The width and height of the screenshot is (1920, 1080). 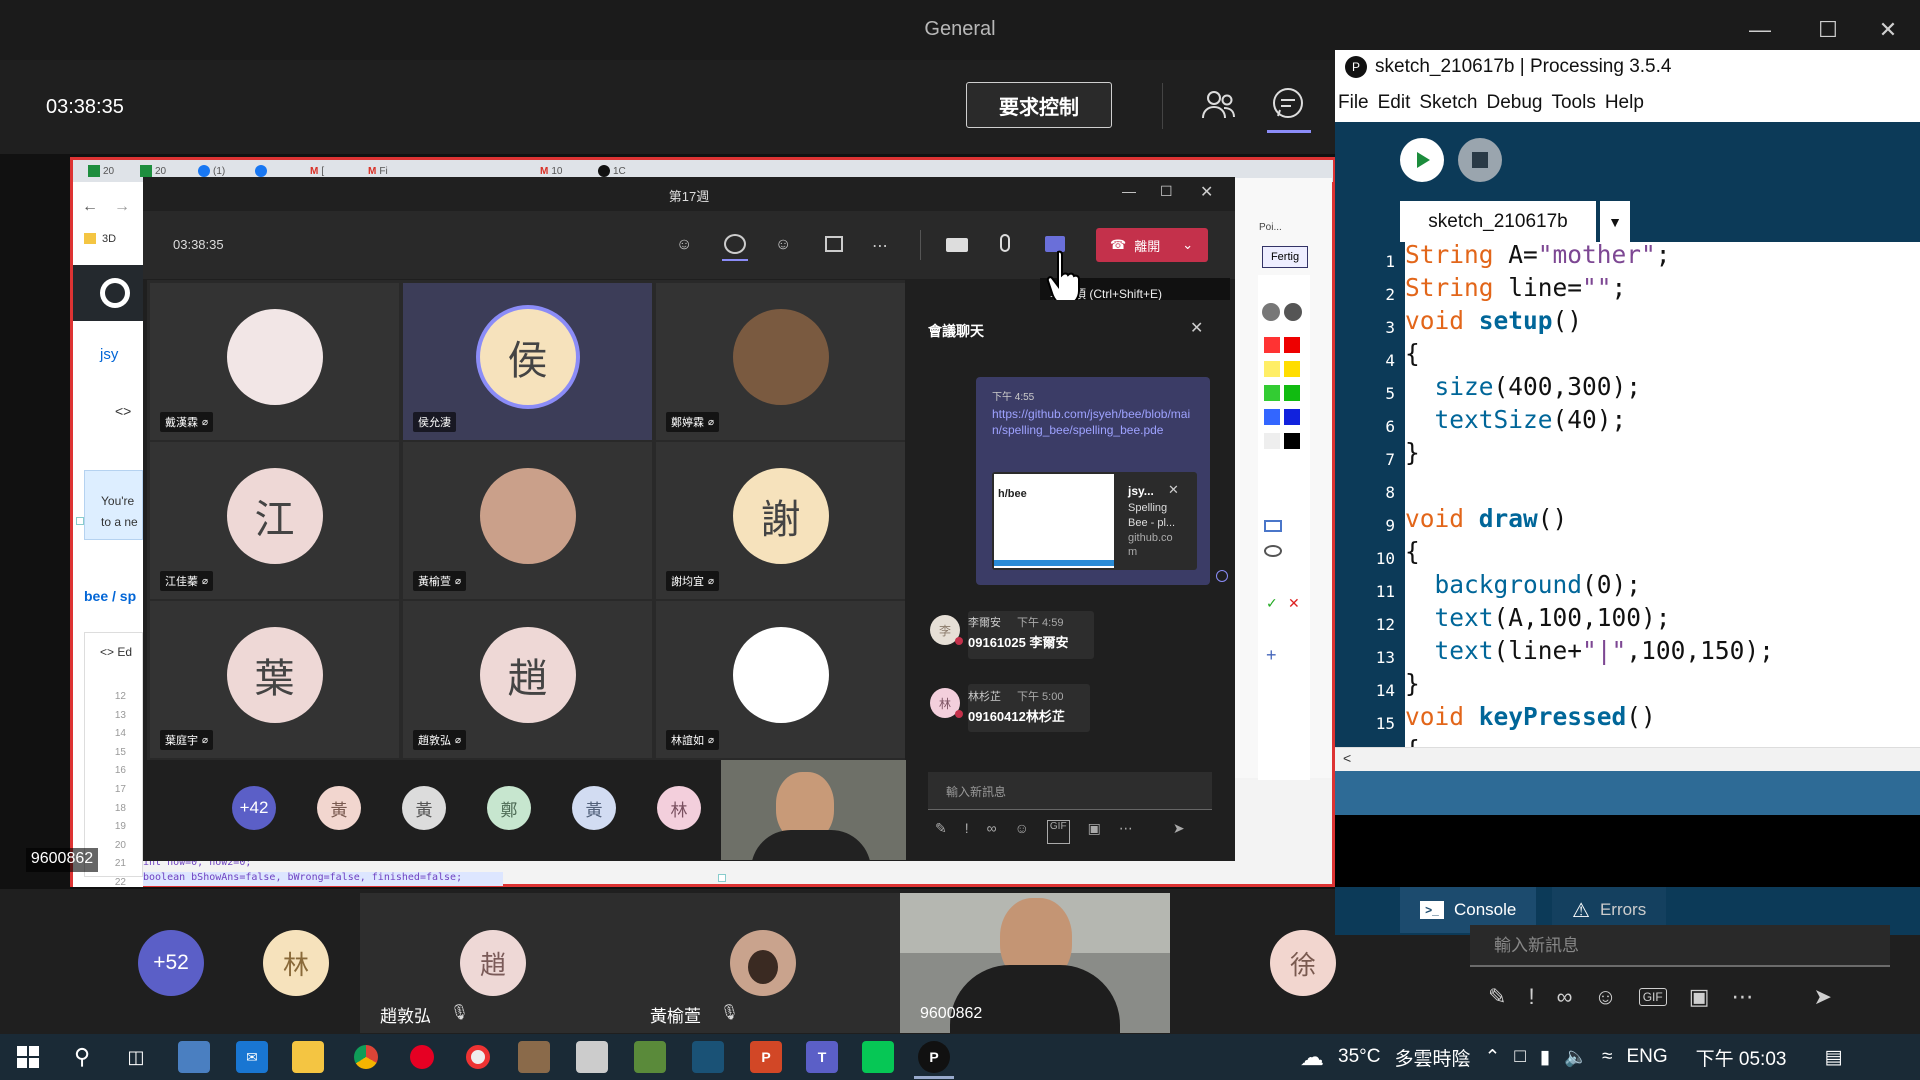 What do you see at coordinates (194, 1057) in the screenshot?
I see `store-icon` at bounding box center [194, 1057].